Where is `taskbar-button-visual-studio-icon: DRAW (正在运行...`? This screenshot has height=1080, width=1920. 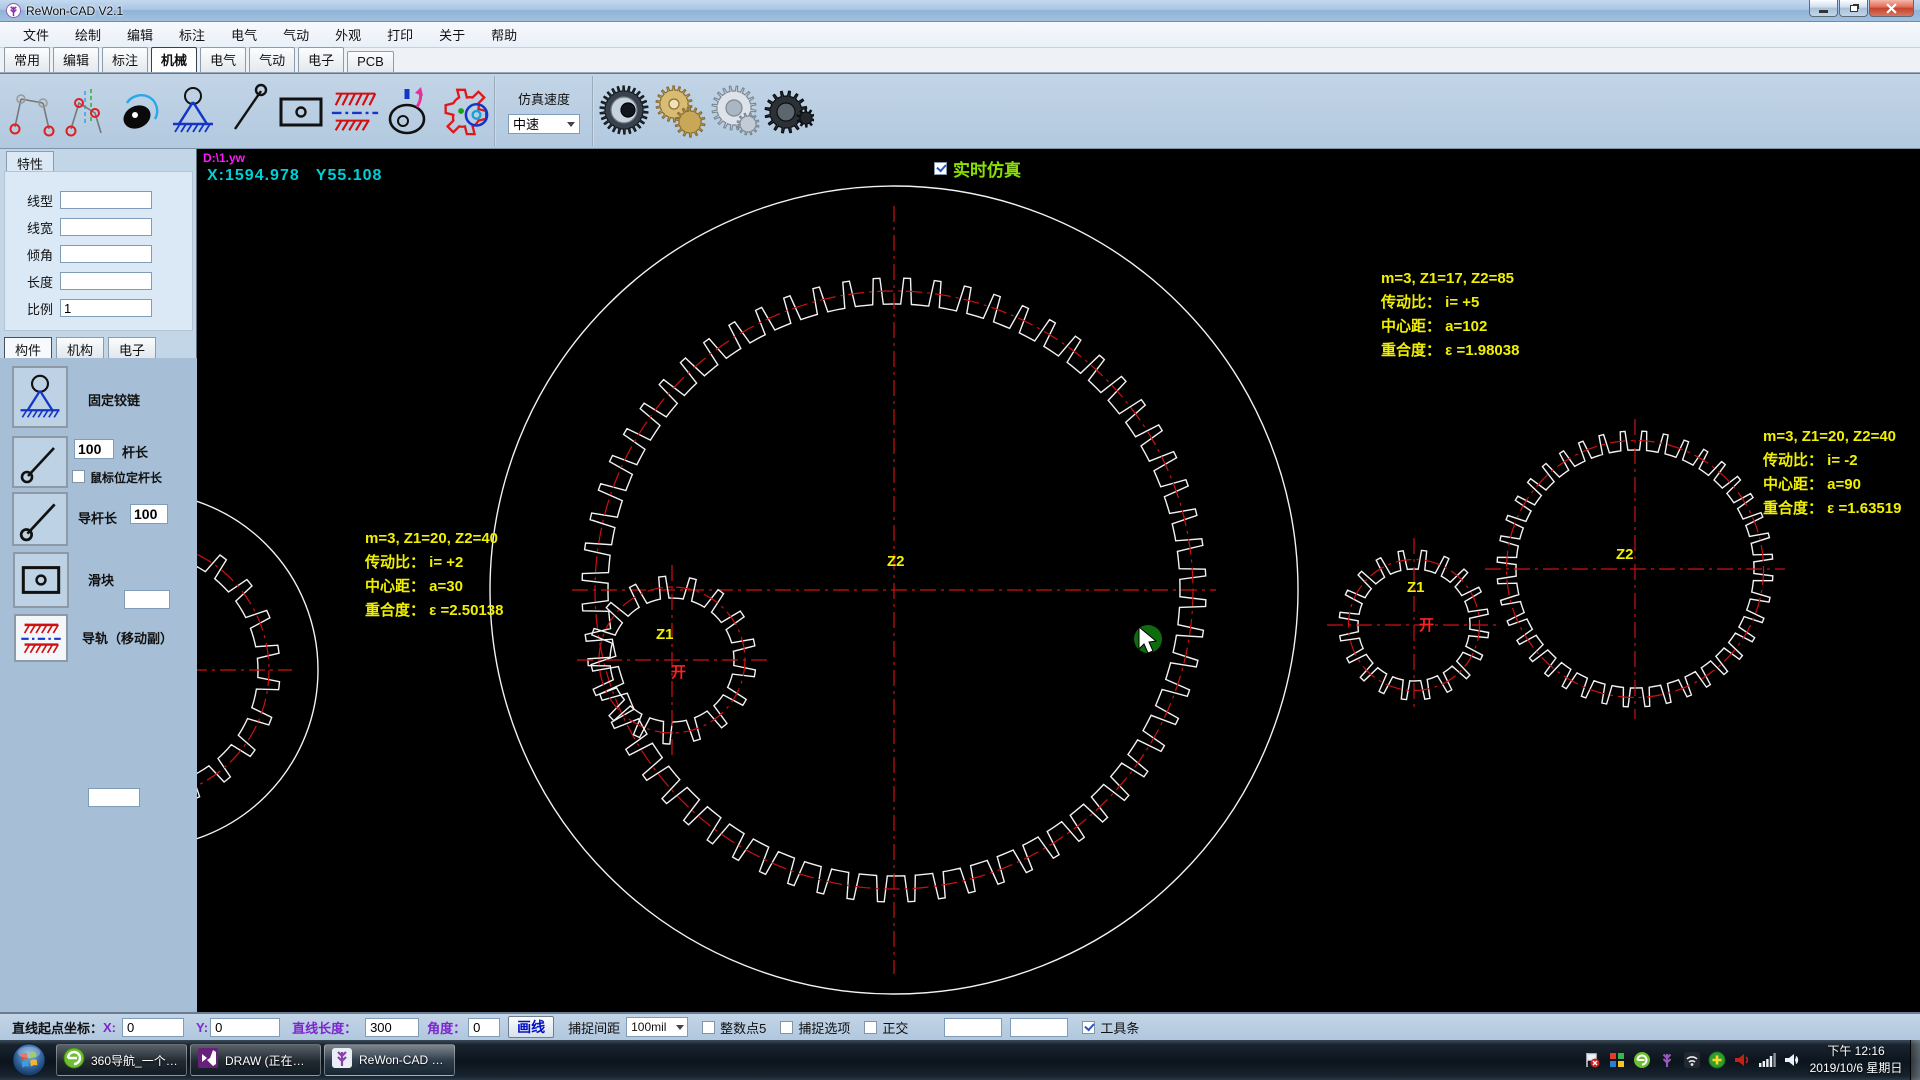 taskbar-button-visual-studio-icon: DRAW (正在运行... is located at coordinates (255, 1060).